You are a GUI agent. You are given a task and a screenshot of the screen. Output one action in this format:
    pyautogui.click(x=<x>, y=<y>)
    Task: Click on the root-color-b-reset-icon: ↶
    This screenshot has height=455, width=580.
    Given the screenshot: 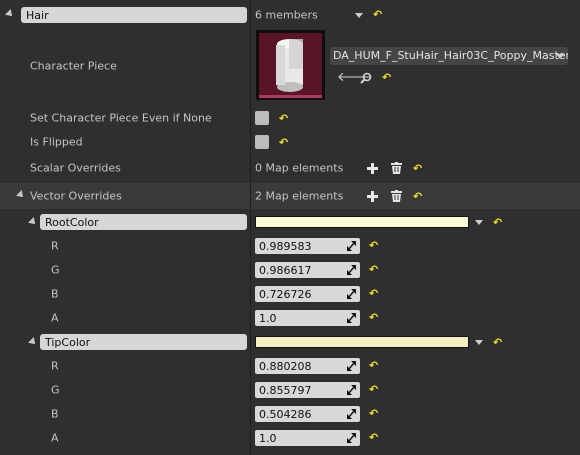 What is the action you would take?
    pyautogui.click(x=373, y=293)
    